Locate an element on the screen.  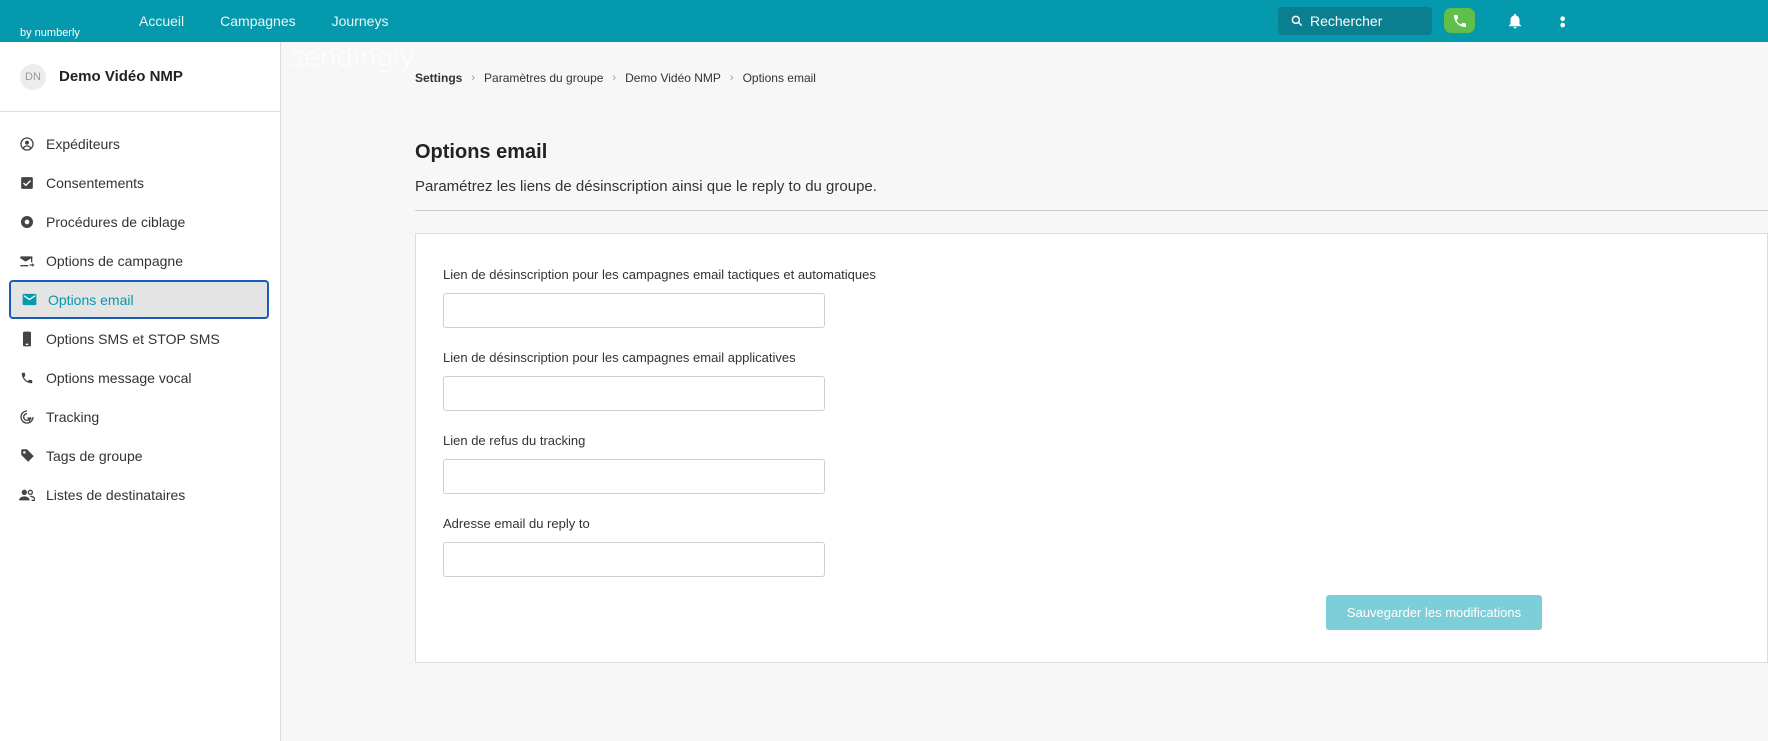
mail-icon is located at coordinates (29, 300).